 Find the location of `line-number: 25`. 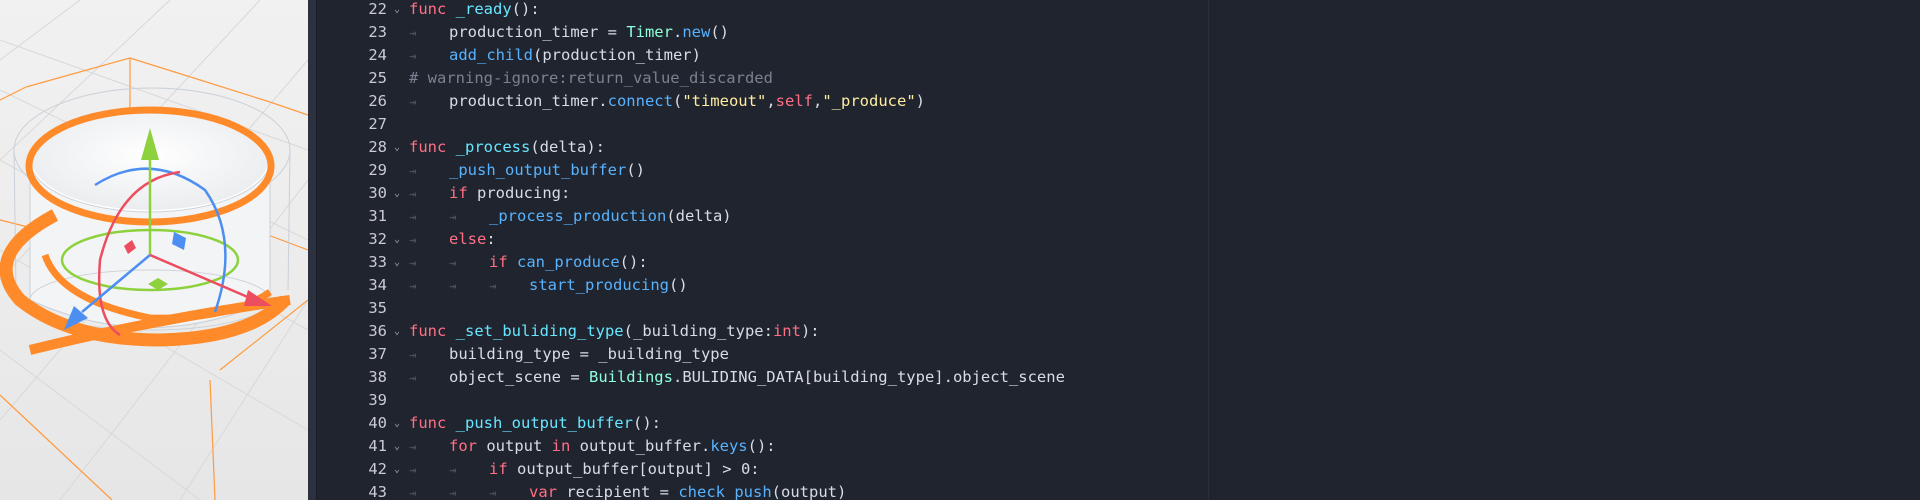

line-number: 25 is located at coordinates (377, 78).